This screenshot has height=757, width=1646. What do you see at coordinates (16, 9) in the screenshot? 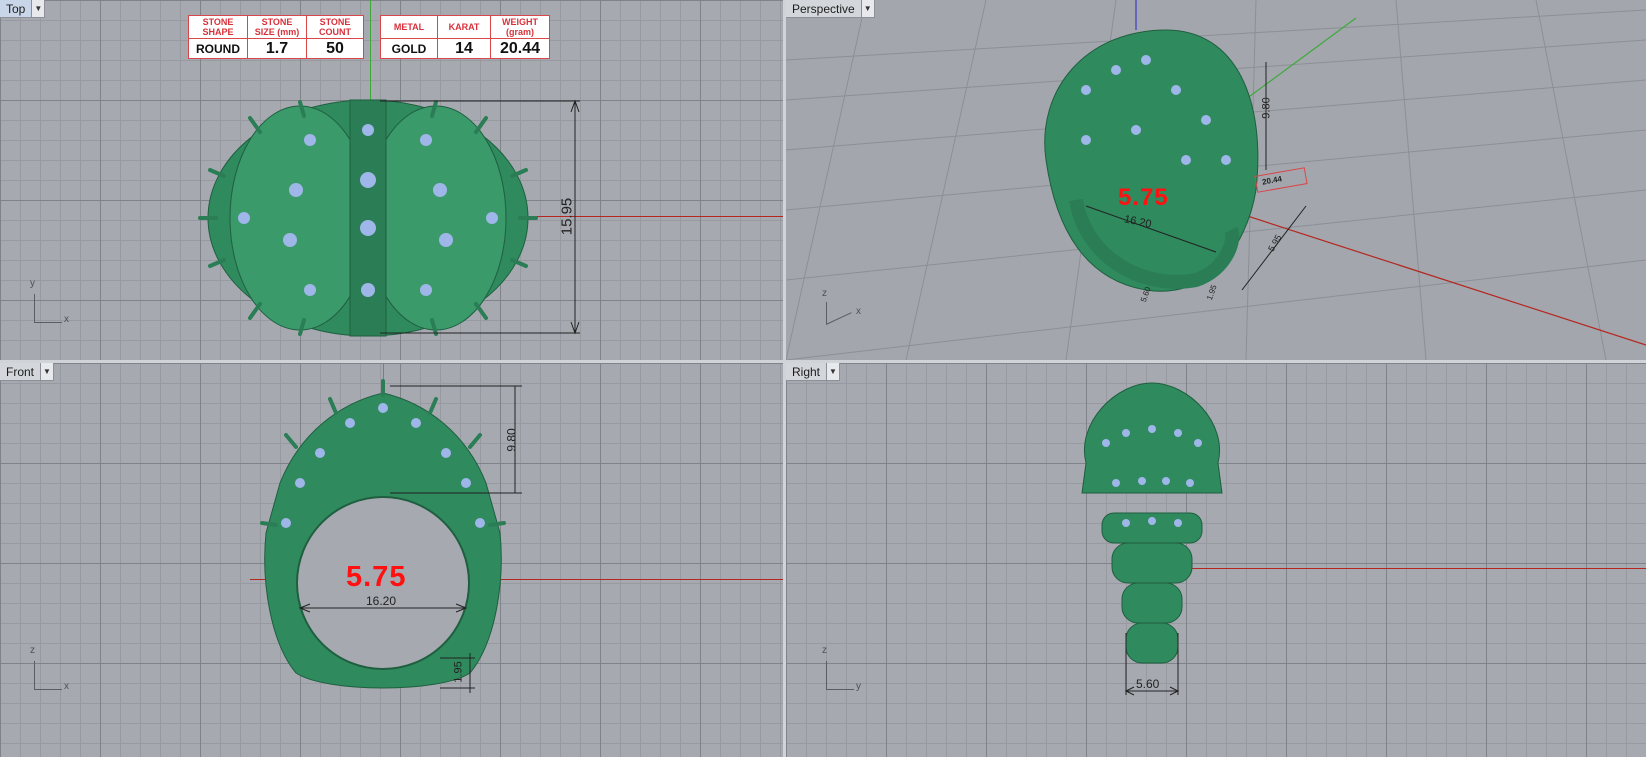
I see `viewport-title: Top` at bounding box center [16, 9].